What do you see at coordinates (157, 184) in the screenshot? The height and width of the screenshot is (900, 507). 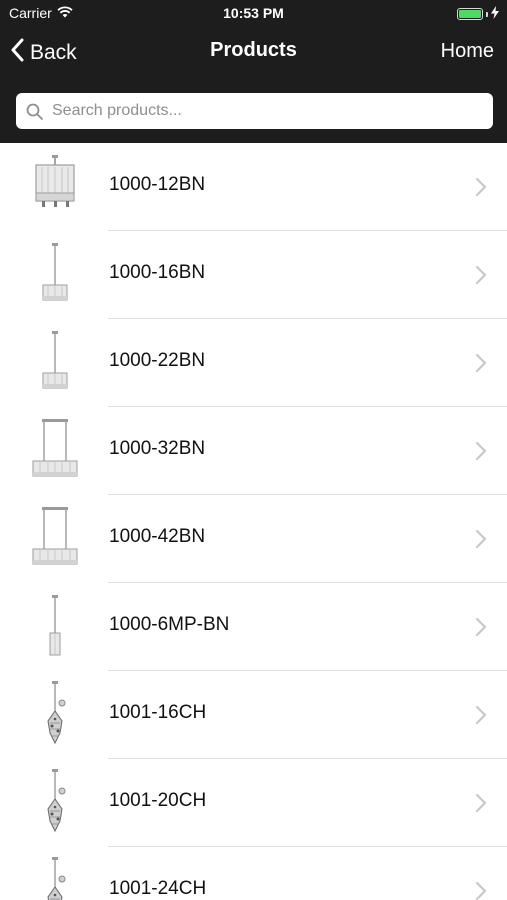 I see `product-code: 1000-12BN` at bounding box center [157, 184].